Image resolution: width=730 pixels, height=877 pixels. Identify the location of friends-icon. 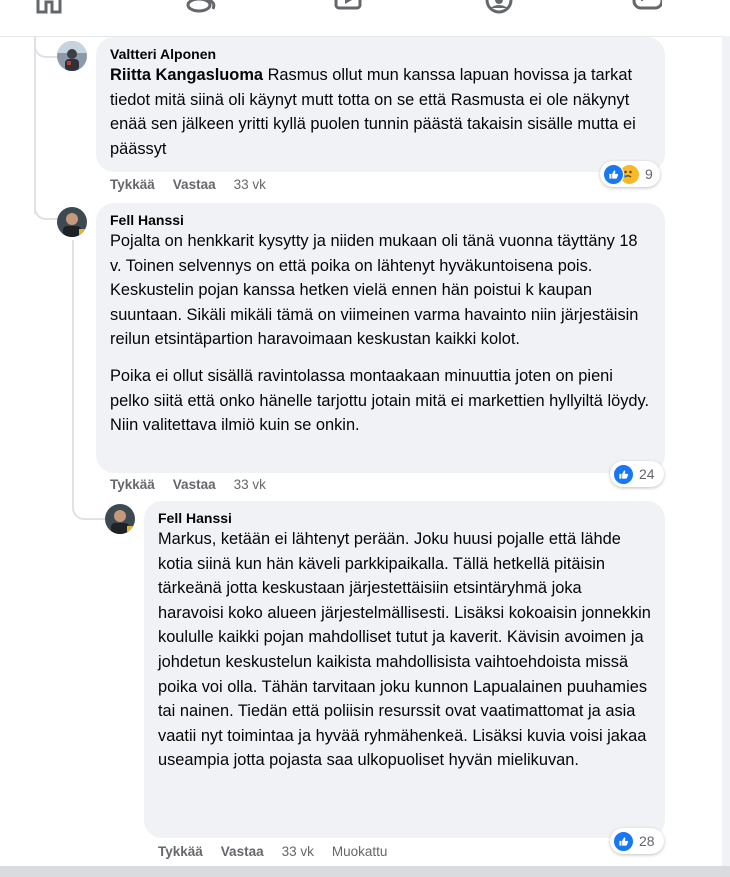
(201, 8).